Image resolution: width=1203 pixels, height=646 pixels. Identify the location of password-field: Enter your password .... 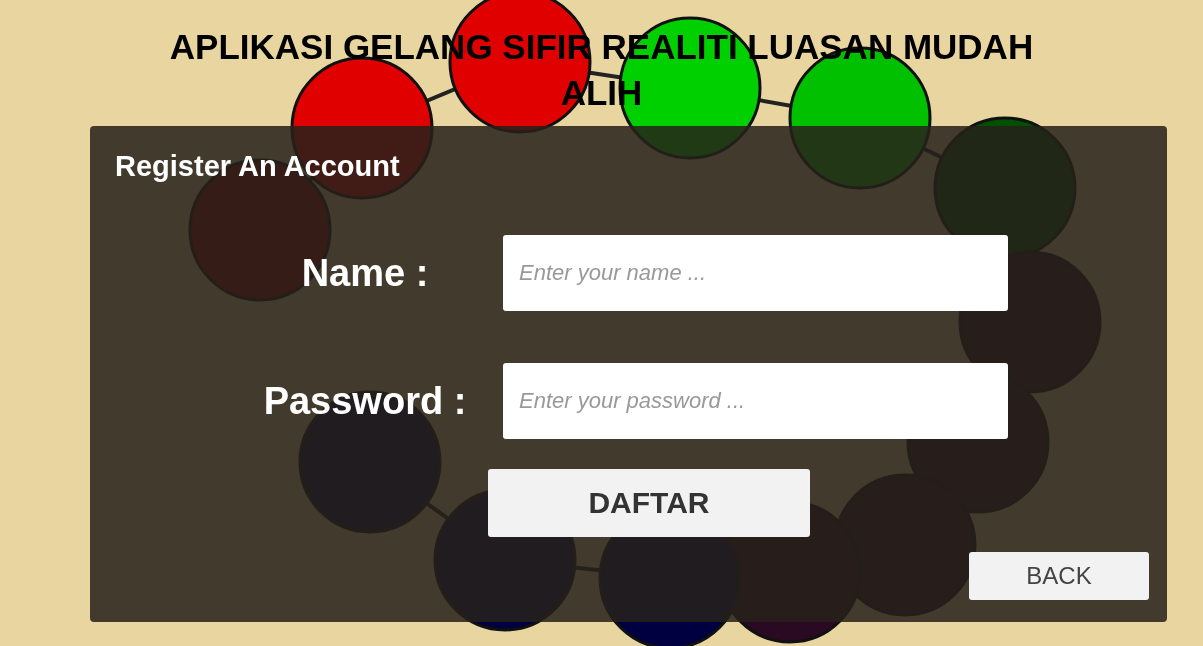
(755, 401).